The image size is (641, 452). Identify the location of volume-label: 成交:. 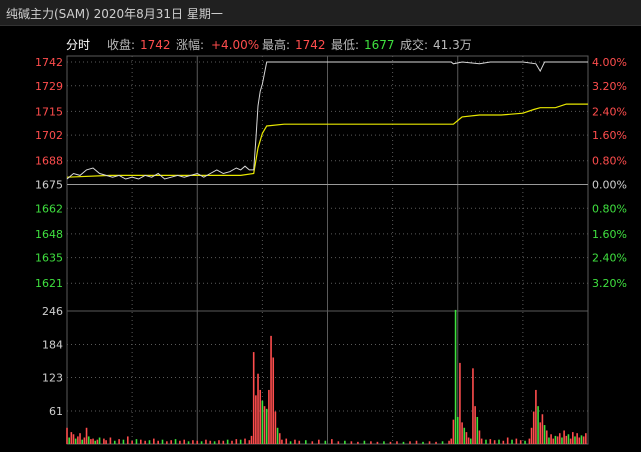
(414, 44).